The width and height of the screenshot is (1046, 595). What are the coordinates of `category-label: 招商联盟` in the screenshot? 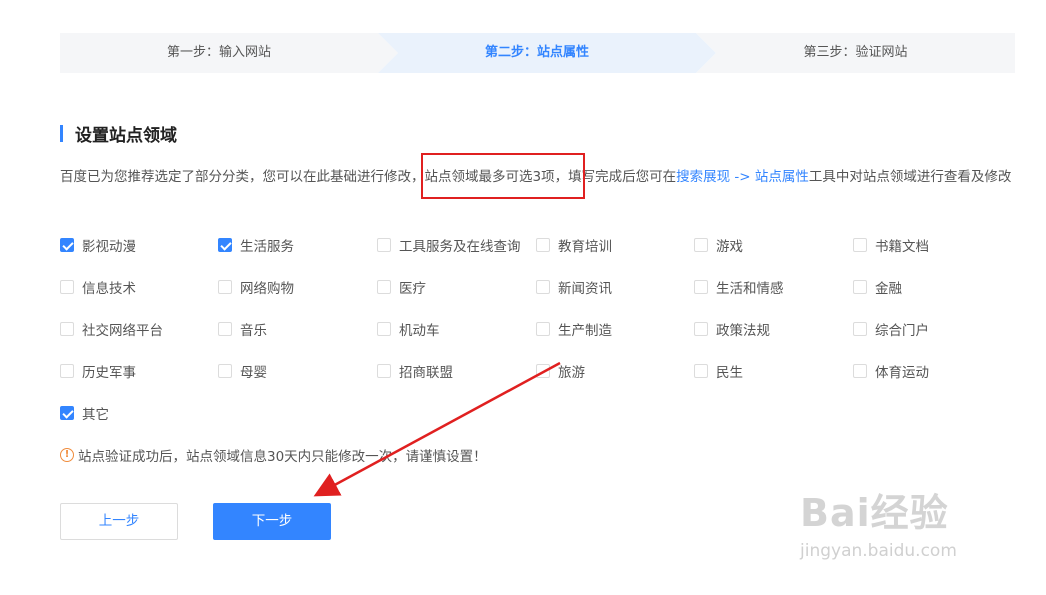 It's located at (426, 373).